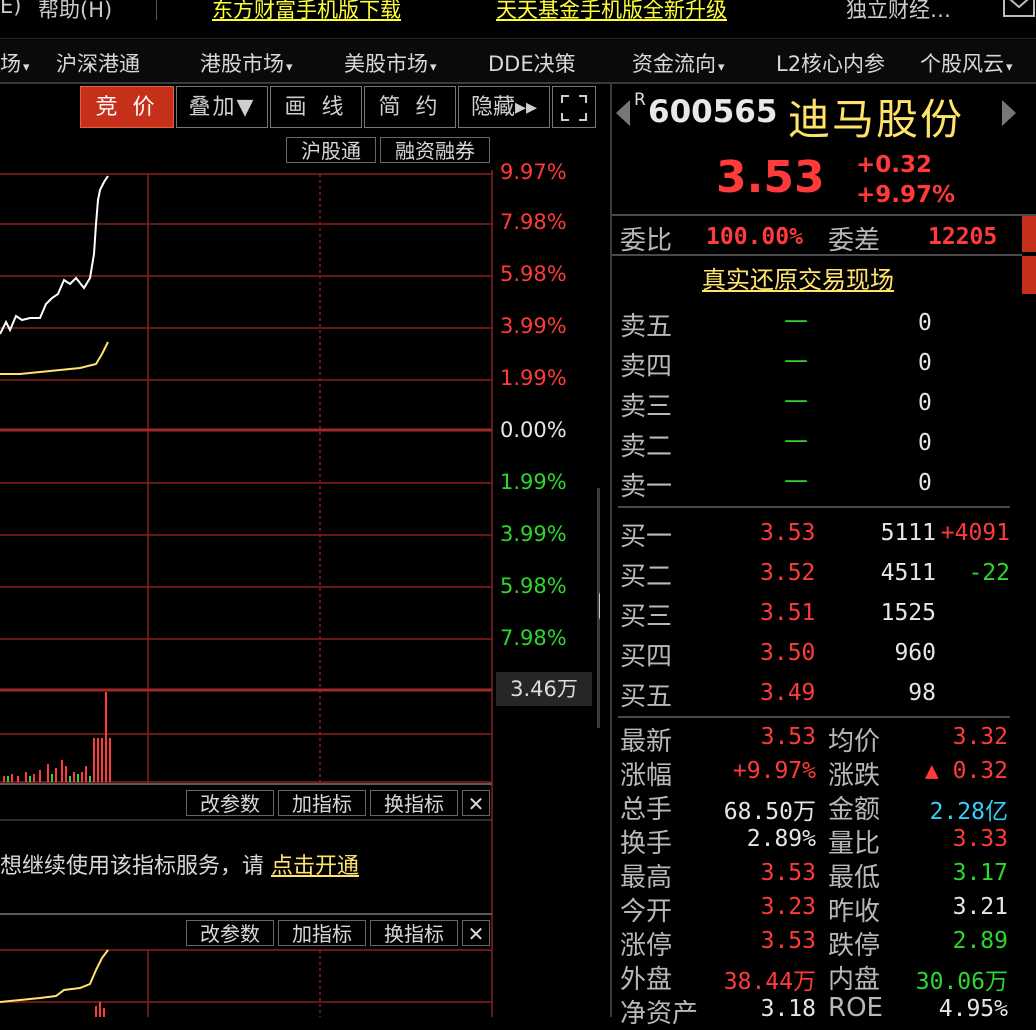  I want to click on menu-item-us-market: 美股市场 ▾, so click(390, 63).